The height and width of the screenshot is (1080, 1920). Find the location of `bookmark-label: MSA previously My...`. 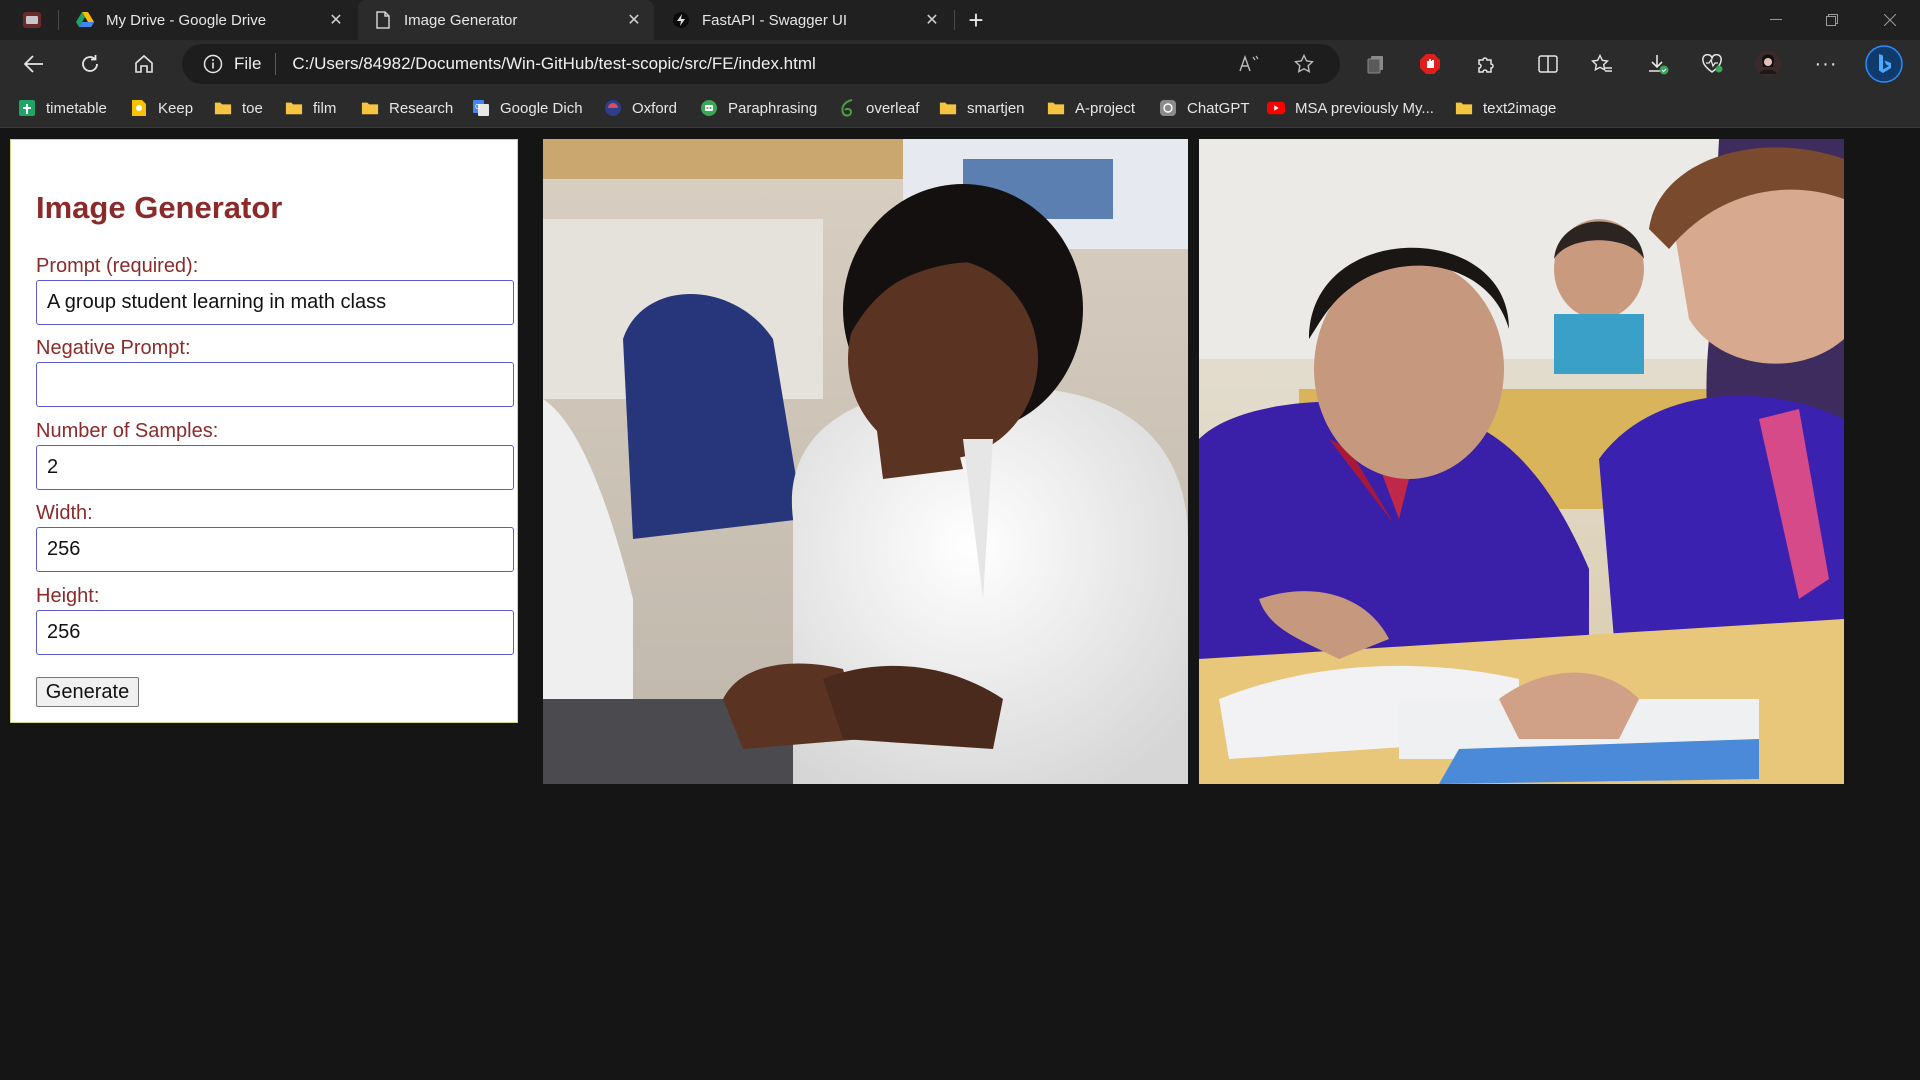

bookmark-label: MSA previously My... is located at coordinates (1364, 108).